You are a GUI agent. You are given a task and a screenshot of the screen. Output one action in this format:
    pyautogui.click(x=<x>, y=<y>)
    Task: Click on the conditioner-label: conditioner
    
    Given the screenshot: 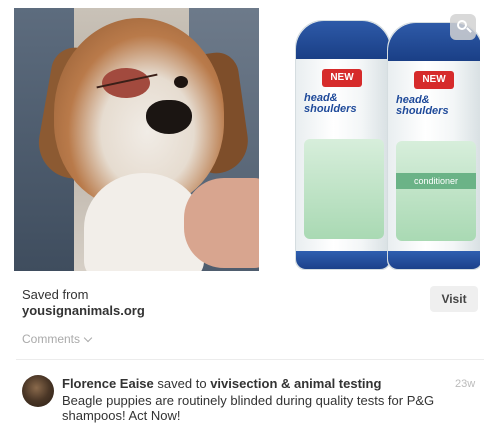 What is the action you would take?
    pyautogui.click(x=436, y=181)
    